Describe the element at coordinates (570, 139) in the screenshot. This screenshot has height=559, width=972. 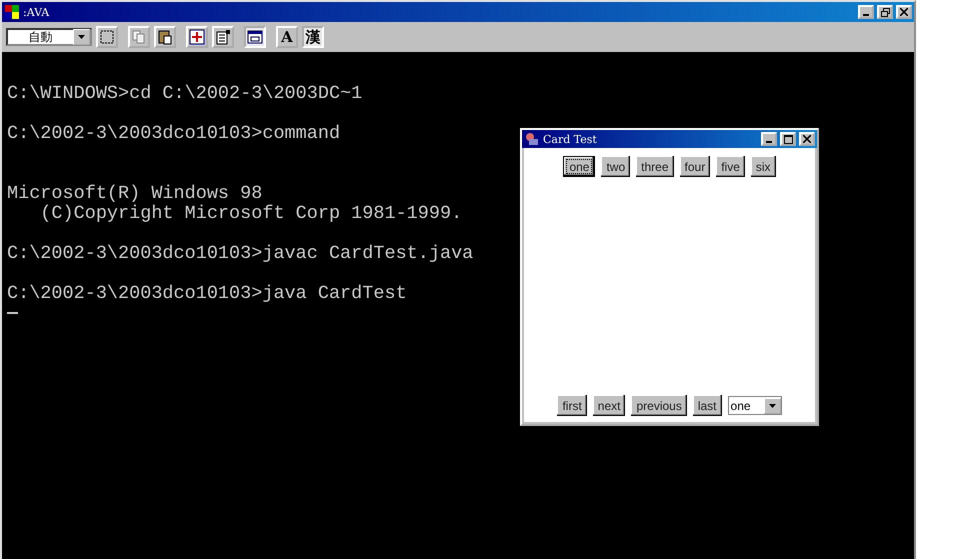
I see `window-title: Card Test` at that location.